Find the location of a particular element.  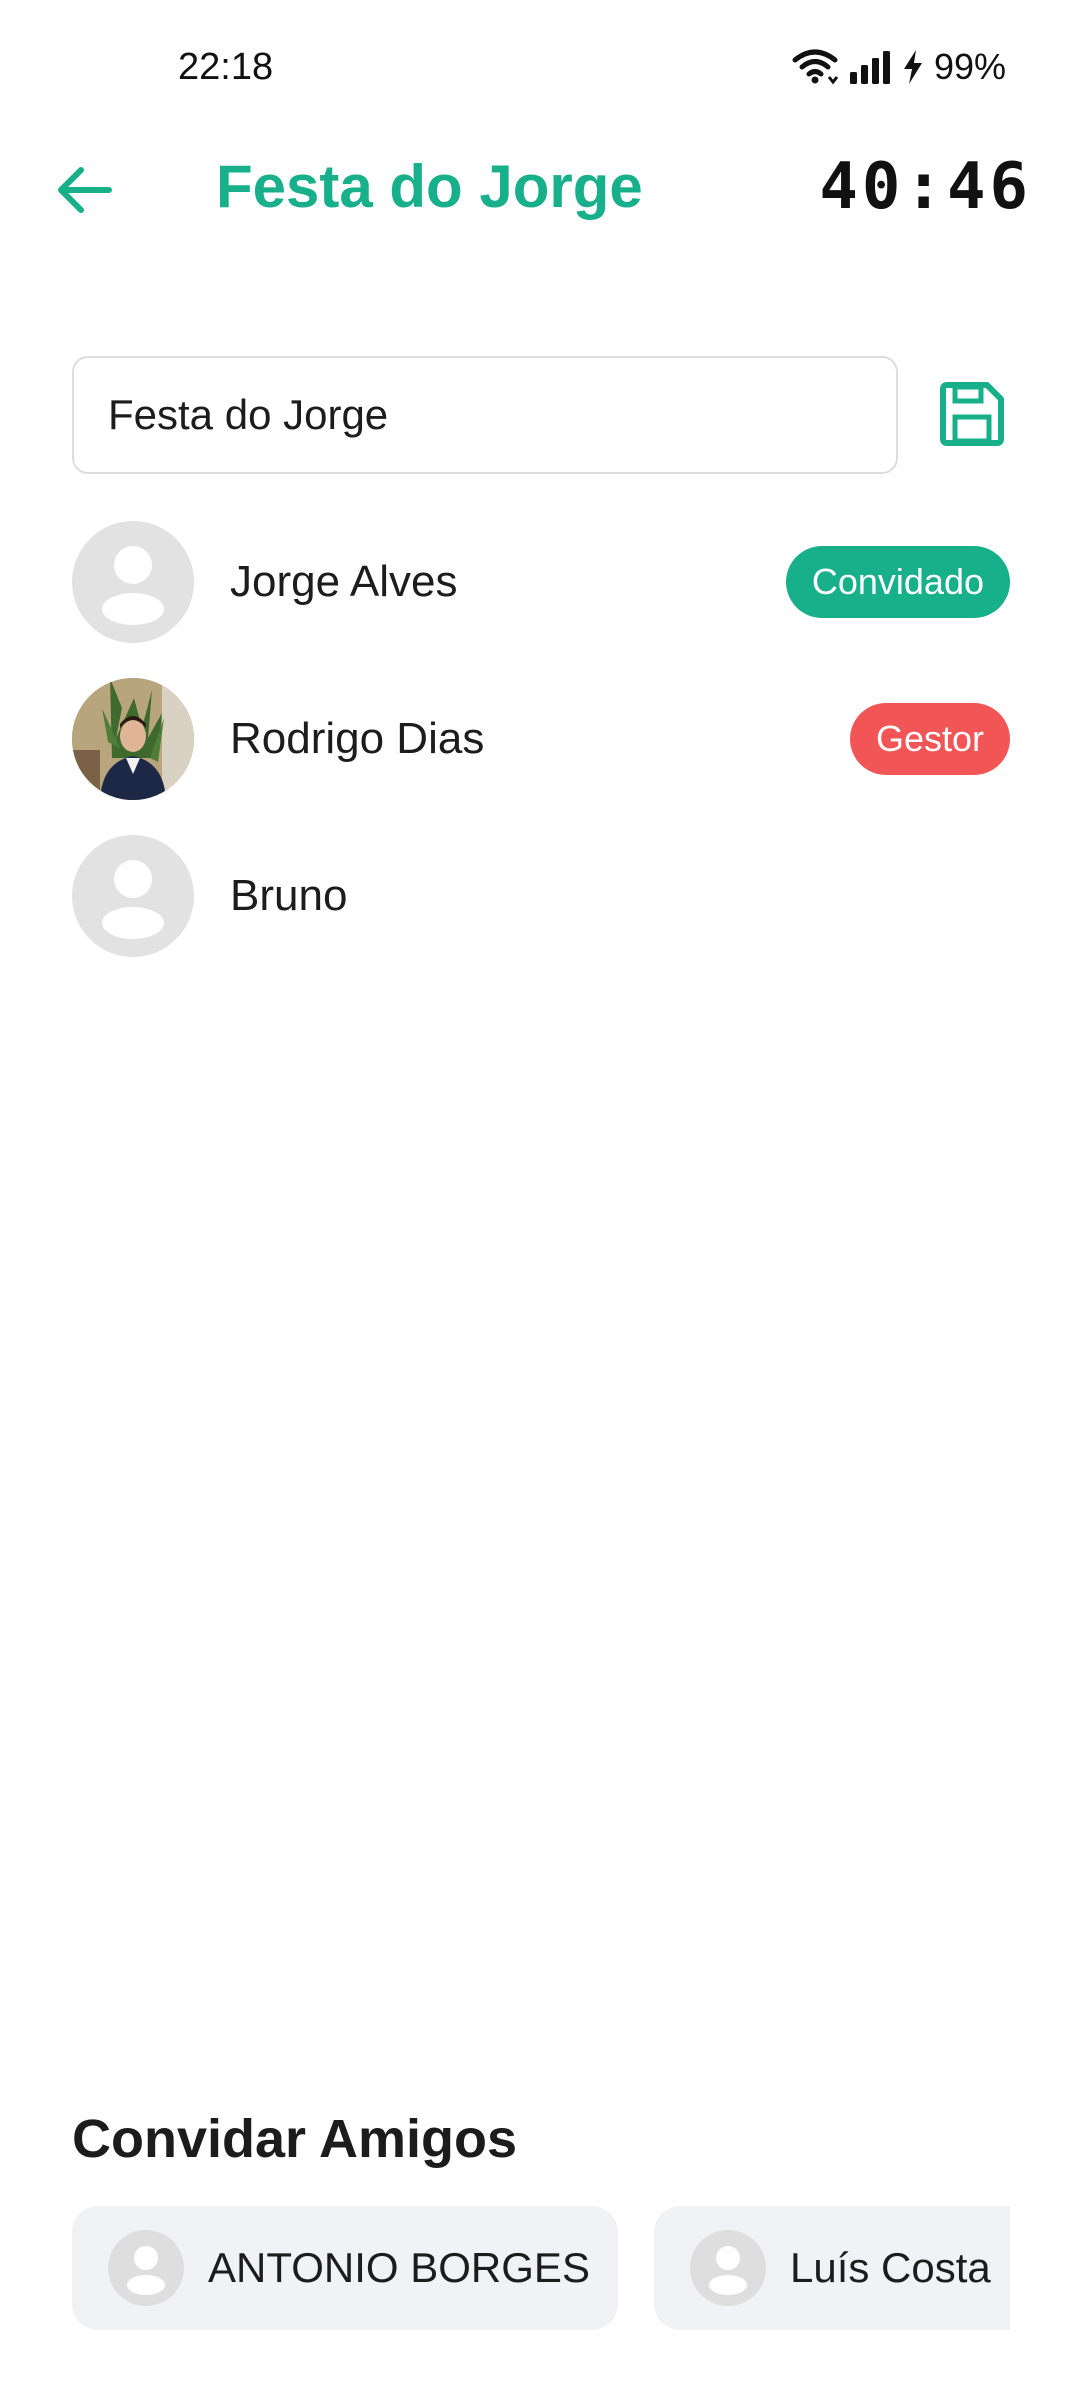

arrow-left-icon is located at coordinates (85, 190).